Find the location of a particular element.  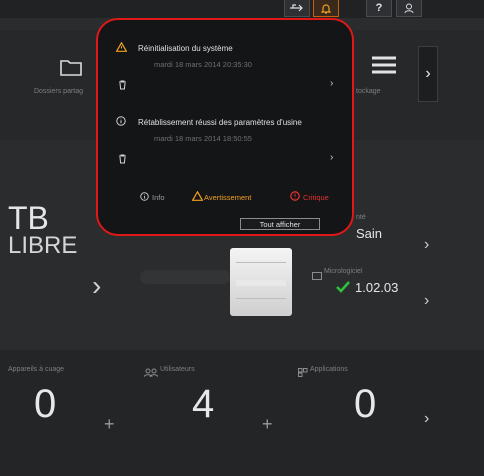

cloud-devices-count: 0 is located at coordinates (45, 404).